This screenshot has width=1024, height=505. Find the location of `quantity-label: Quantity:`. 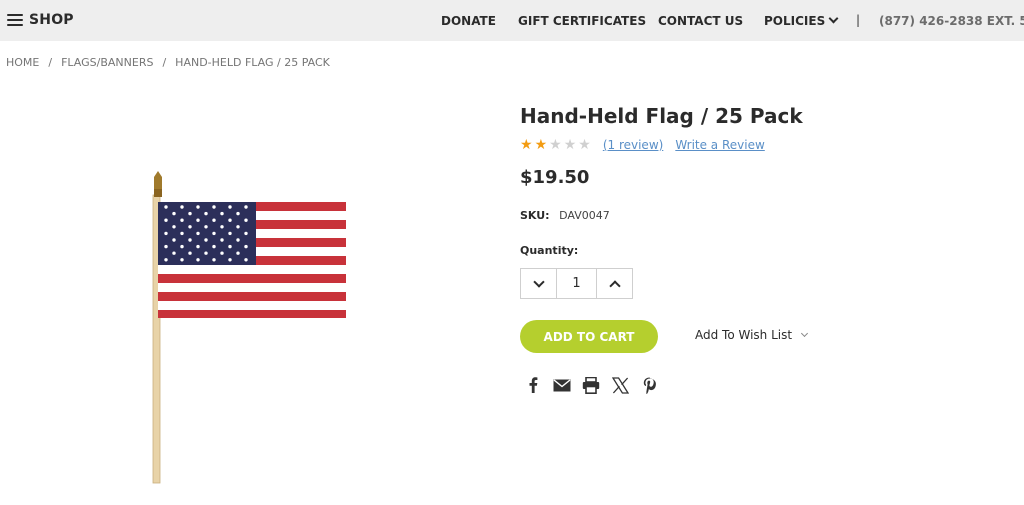

quantity-label: Quantity: is located at coordinates (549, 250).